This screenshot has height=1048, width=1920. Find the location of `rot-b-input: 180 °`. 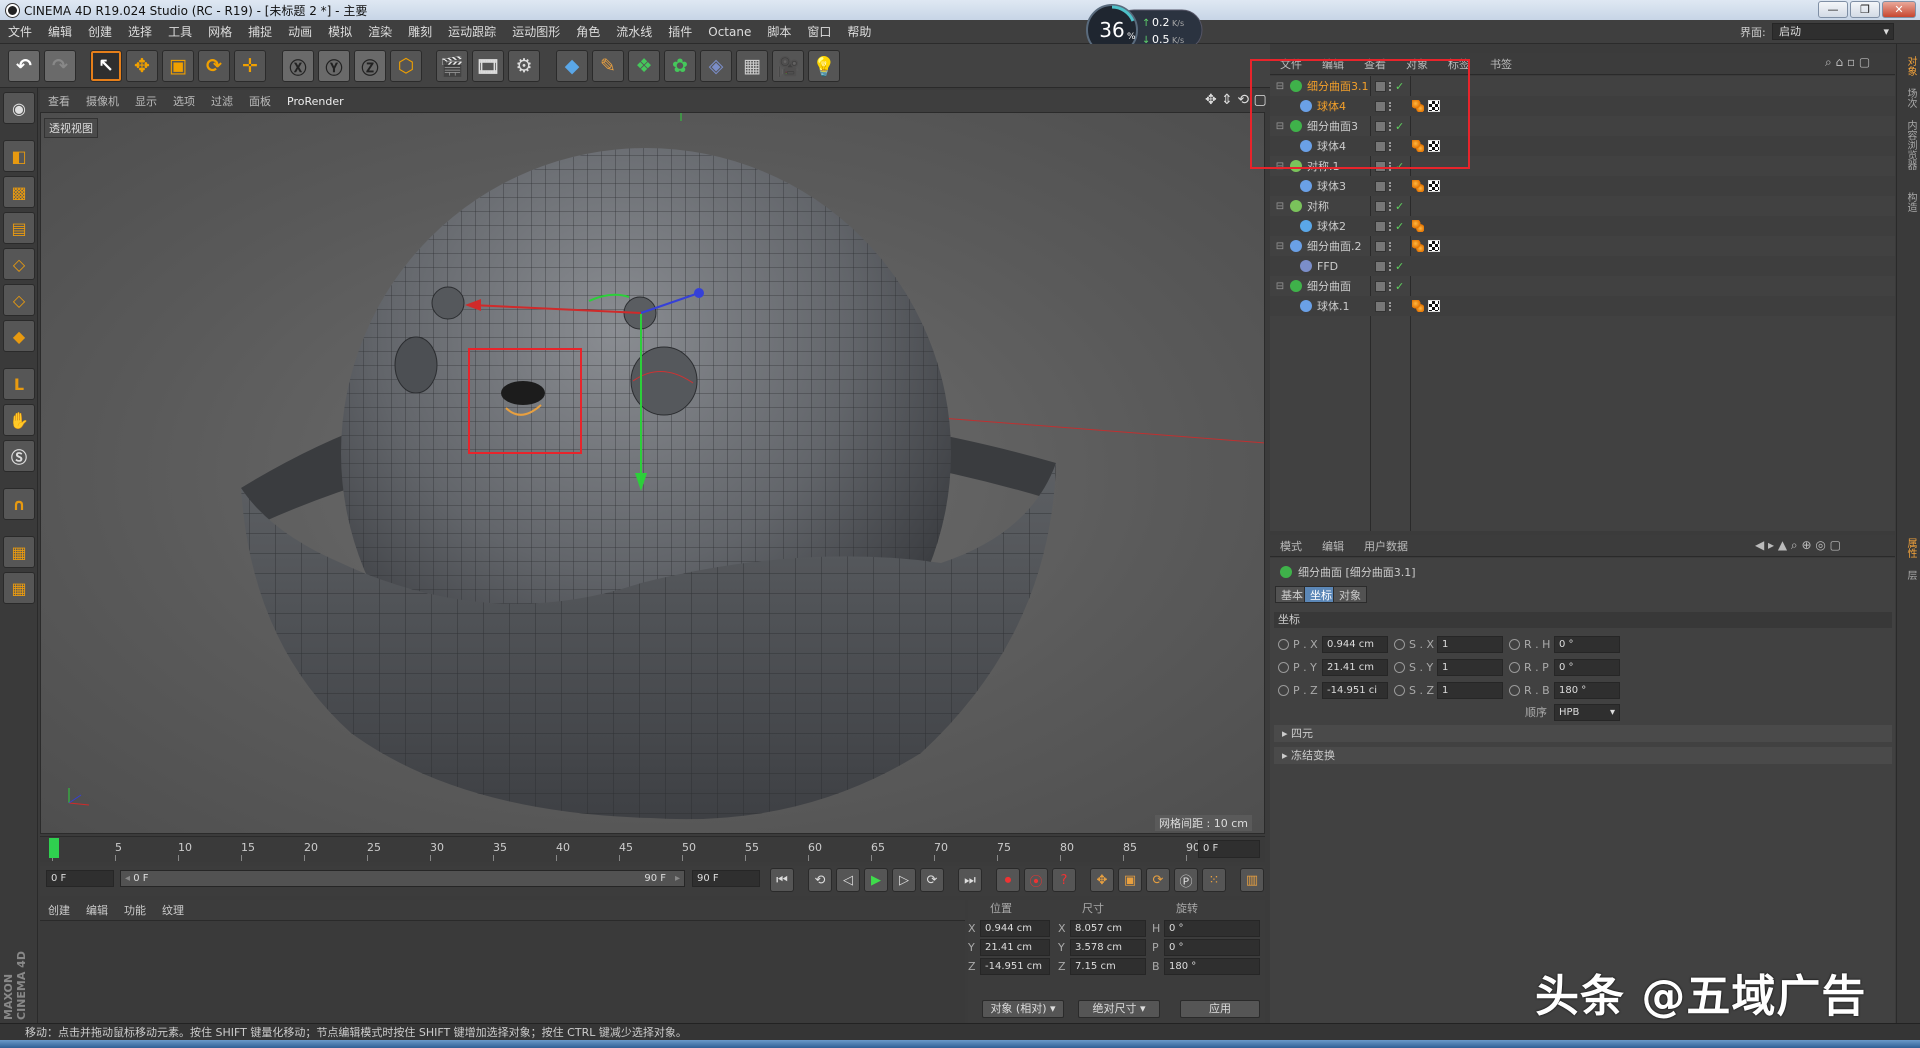

rot-b-input: 180 ° is located at coordinates (1587, 690).